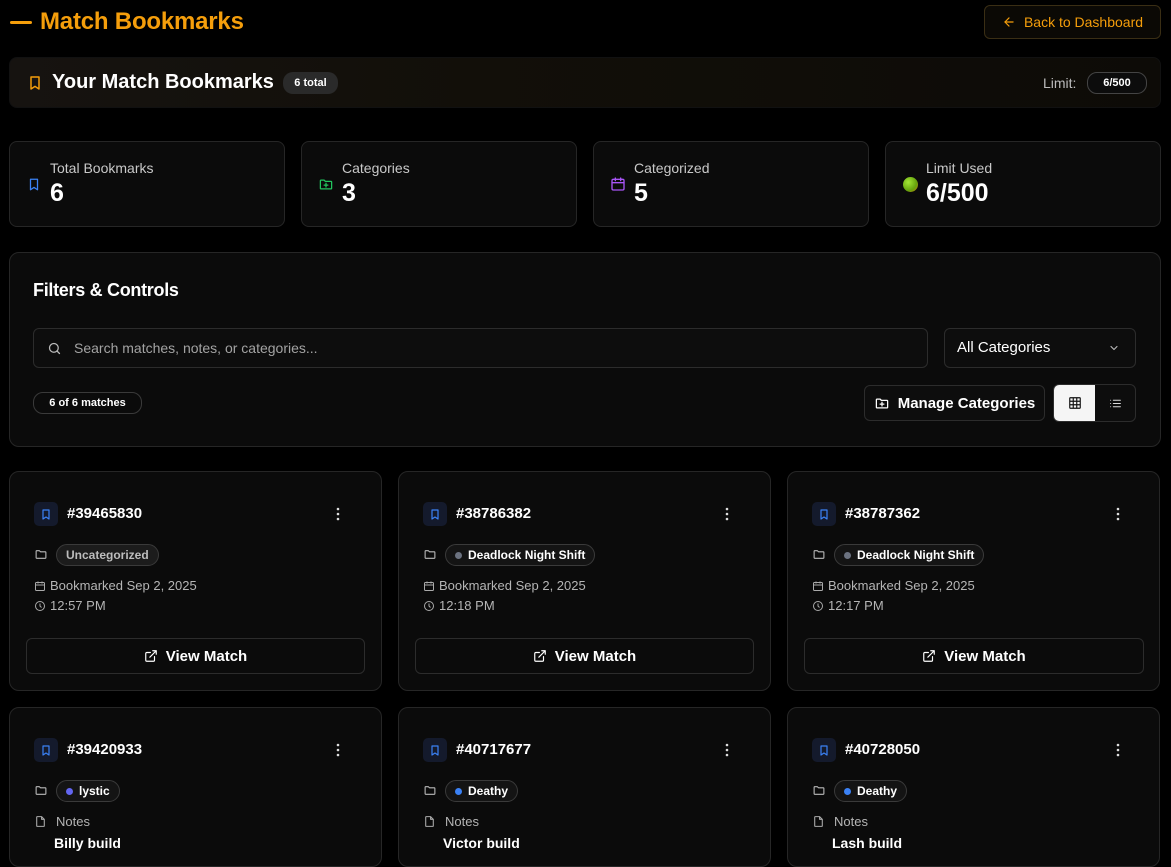 Image resolution: width=1171 pixels, height=867 pixels. Describe the element at coordinates (527, 555) in the screenshot. I see `category-label: Deadlock Night Shift` at that location.